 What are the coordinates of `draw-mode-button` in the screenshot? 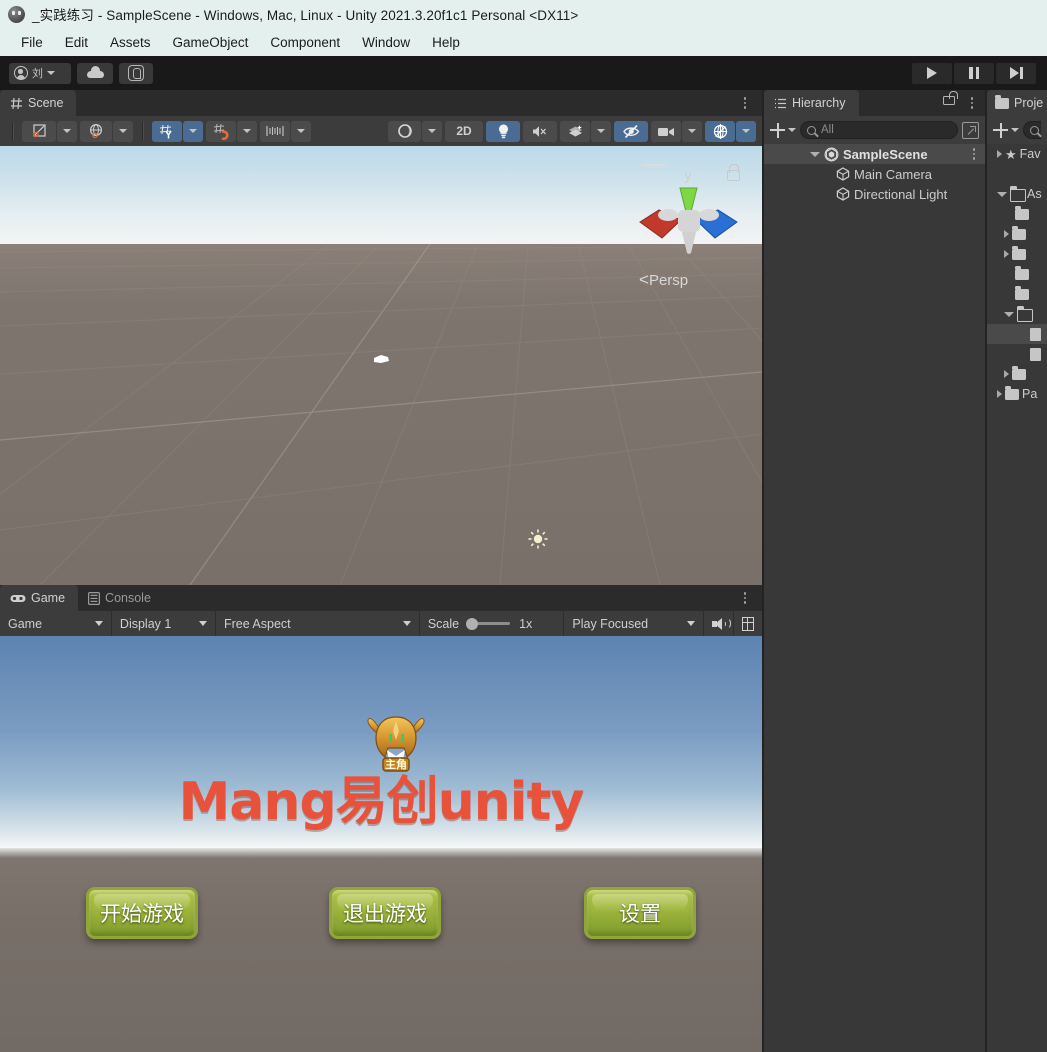 It's located at (404, 131).